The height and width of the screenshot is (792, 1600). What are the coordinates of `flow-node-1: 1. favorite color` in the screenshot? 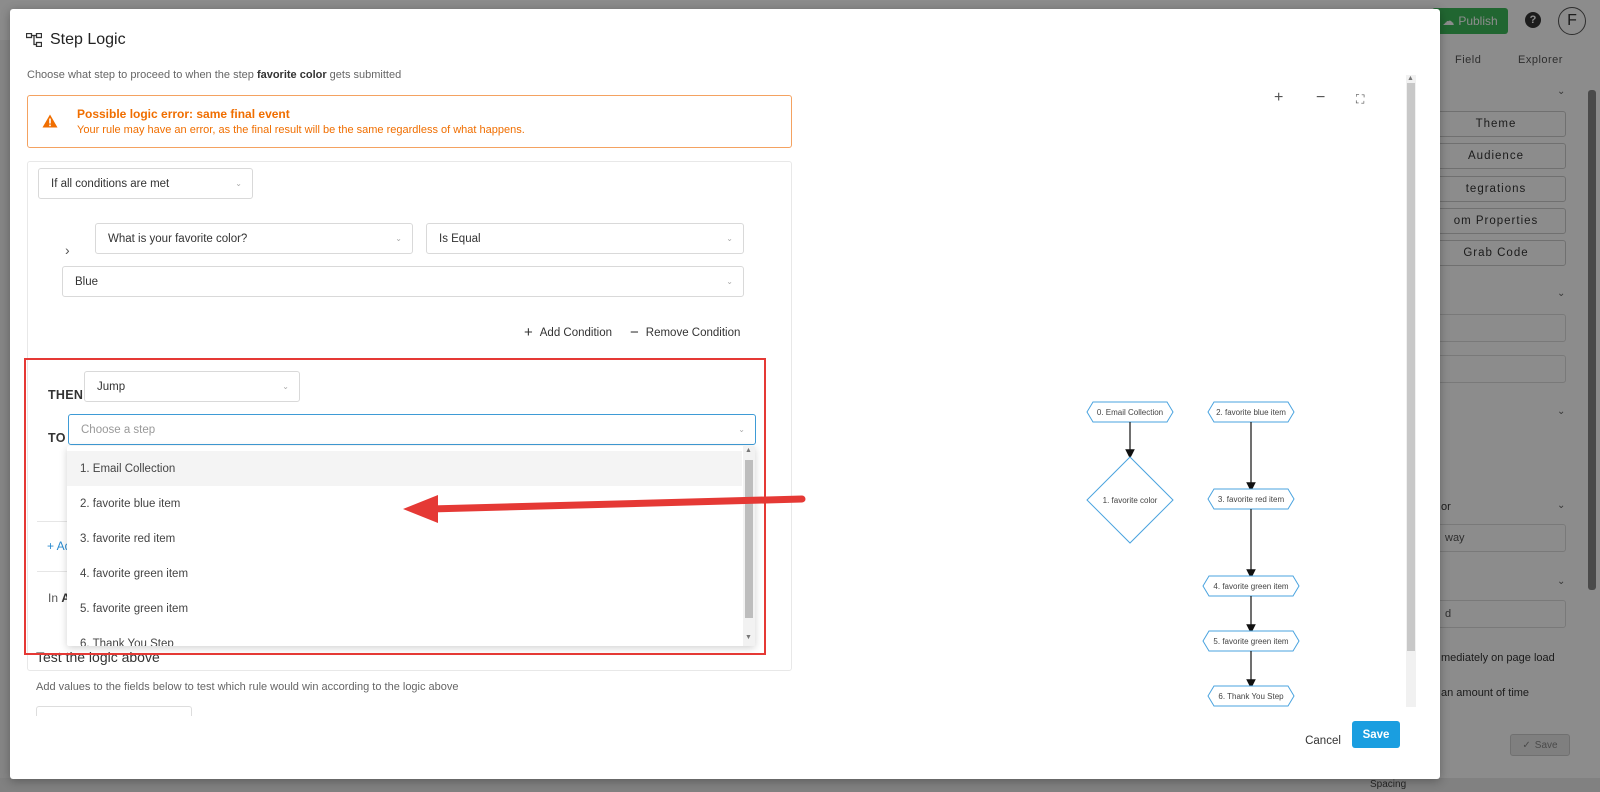 It's located at (1130, 500).